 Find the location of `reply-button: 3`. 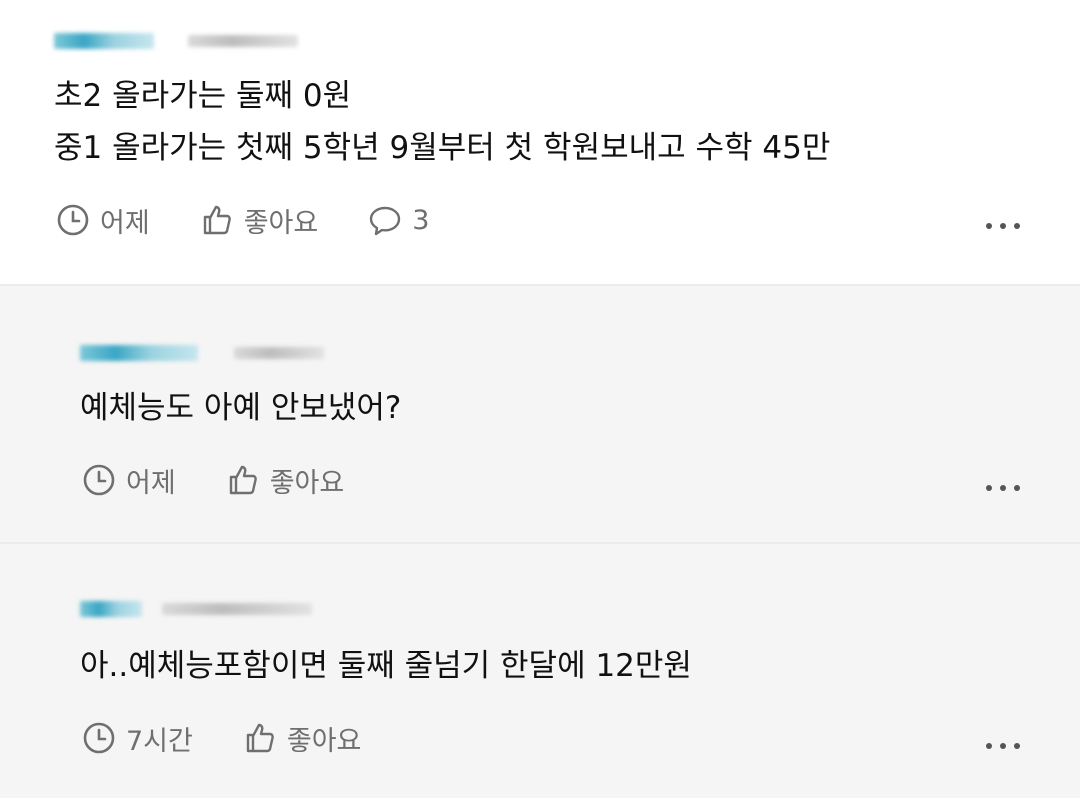

reply-button: 3 is located at coordinates (398, 220).